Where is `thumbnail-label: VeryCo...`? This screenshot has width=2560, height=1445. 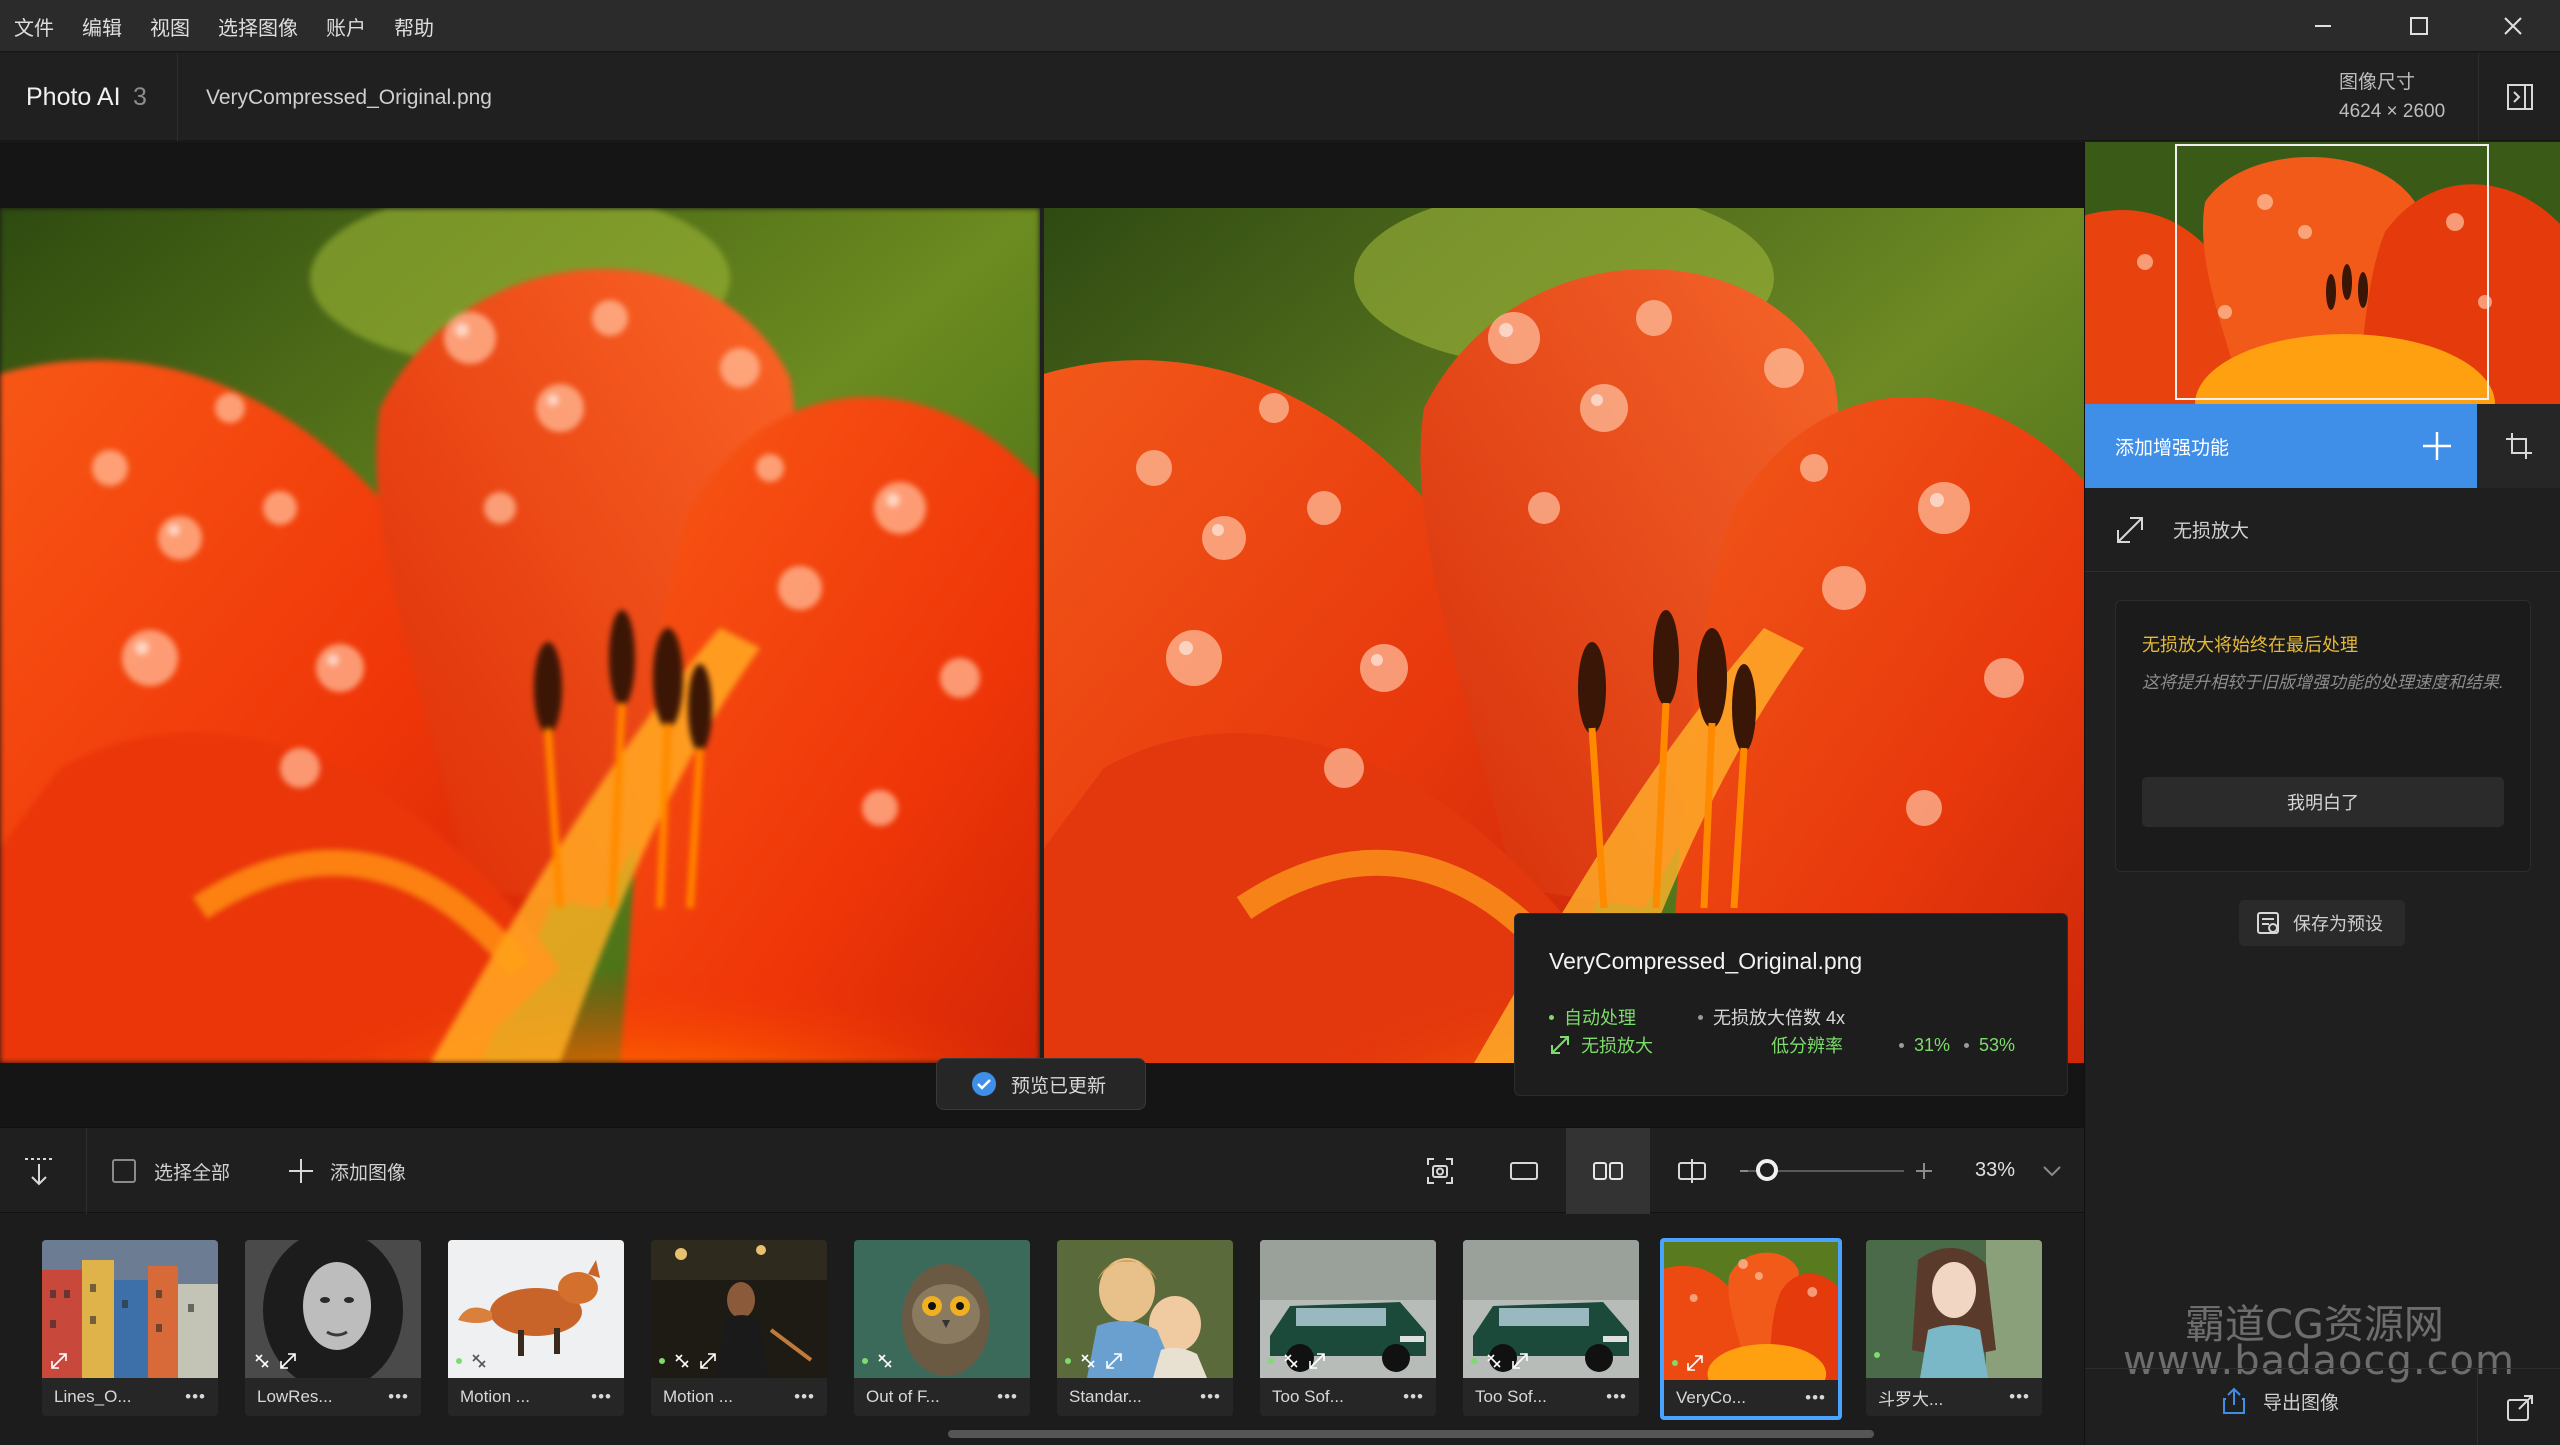
thumbnail-label: VeryCo... is located at coordinates (1711, 1397).